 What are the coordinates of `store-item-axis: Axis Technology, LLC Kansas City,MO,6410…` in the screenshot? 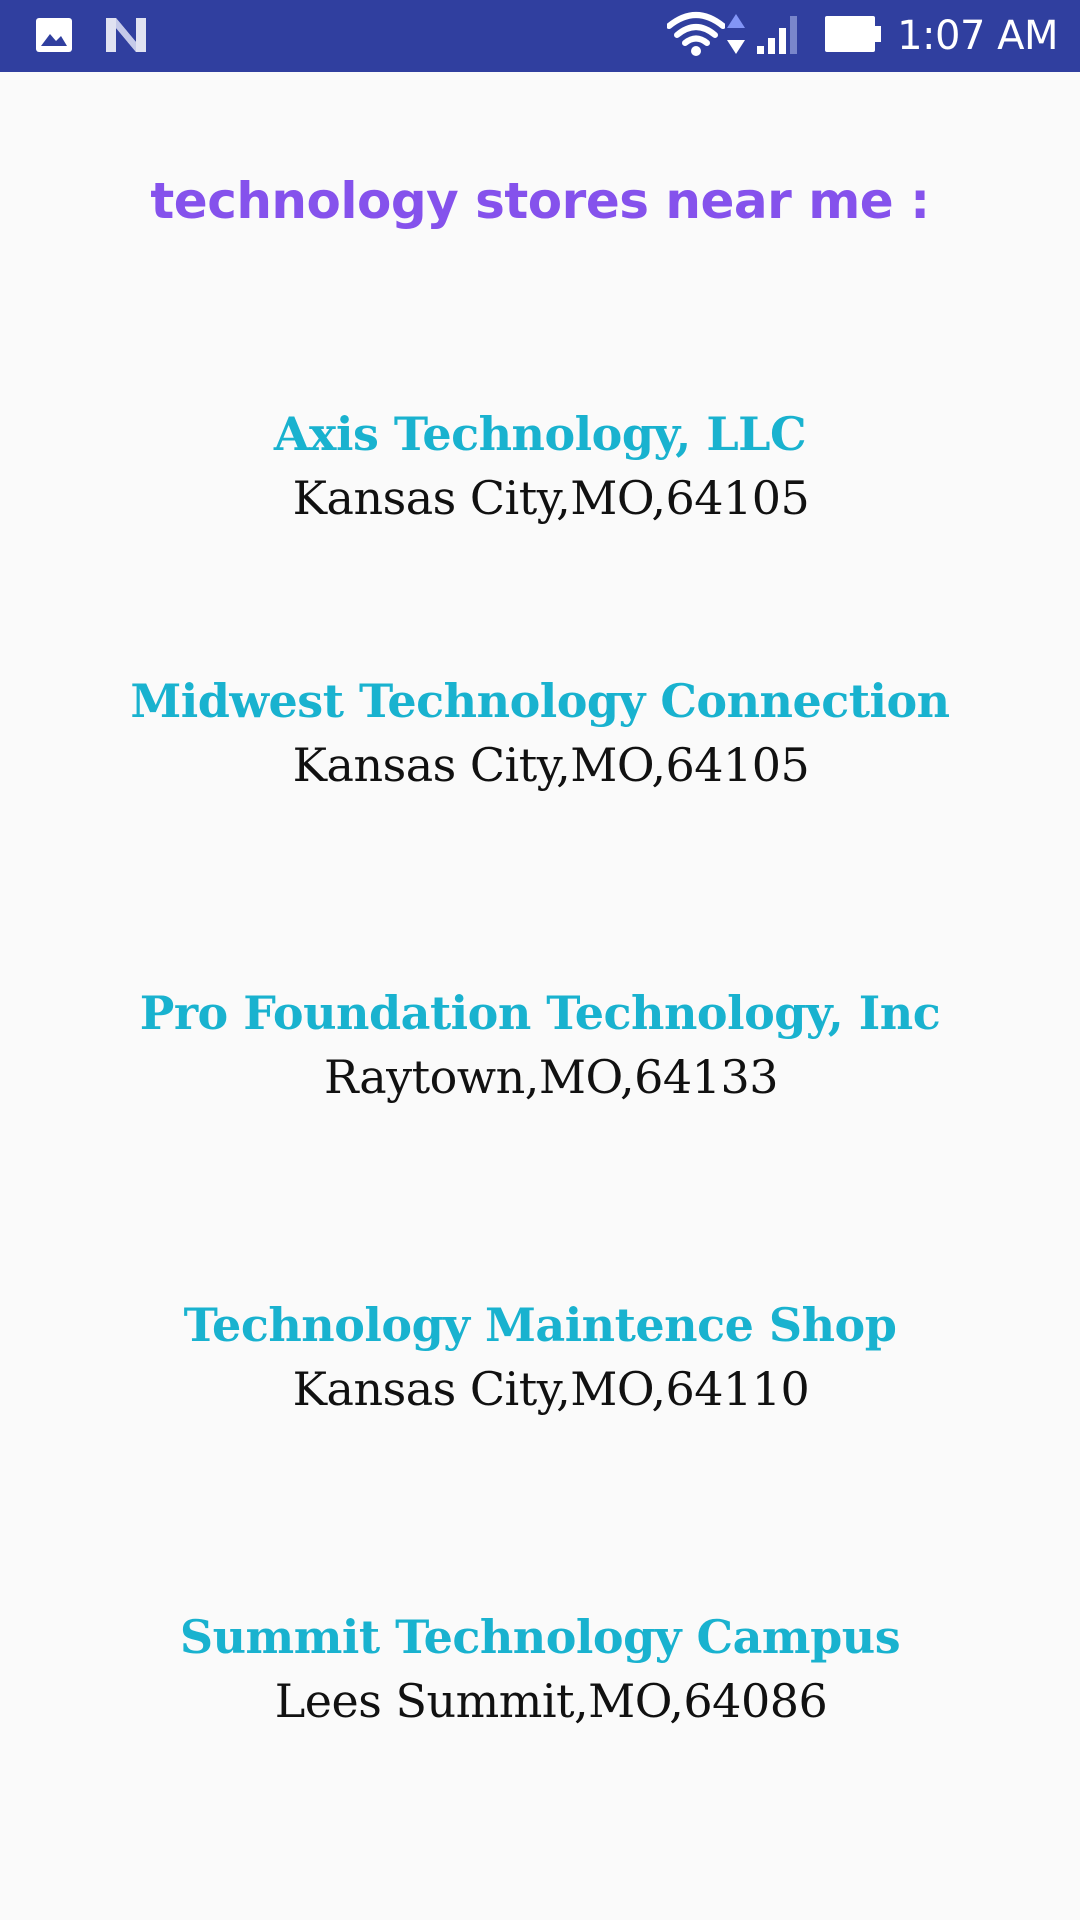 It's located at (540, 466).